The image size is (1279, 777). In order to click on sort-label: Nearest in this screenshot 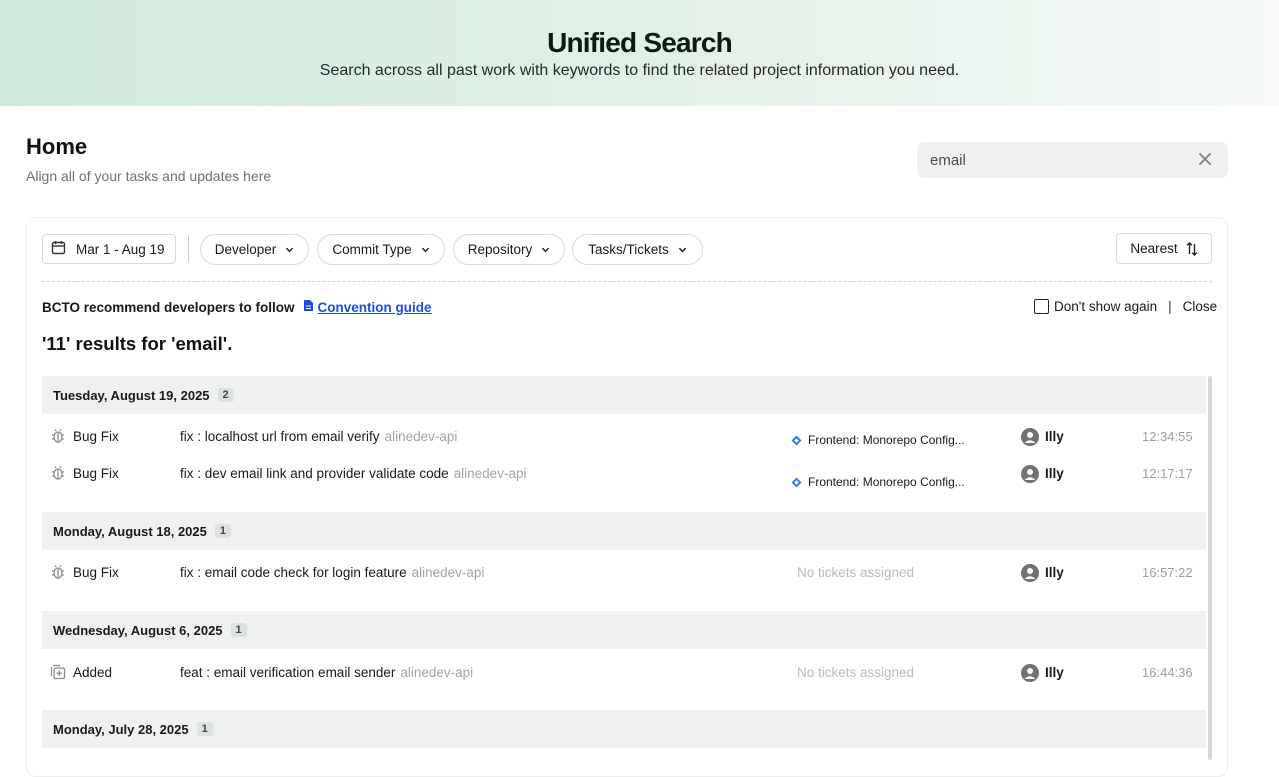, I will do `click(1154, 248)`.